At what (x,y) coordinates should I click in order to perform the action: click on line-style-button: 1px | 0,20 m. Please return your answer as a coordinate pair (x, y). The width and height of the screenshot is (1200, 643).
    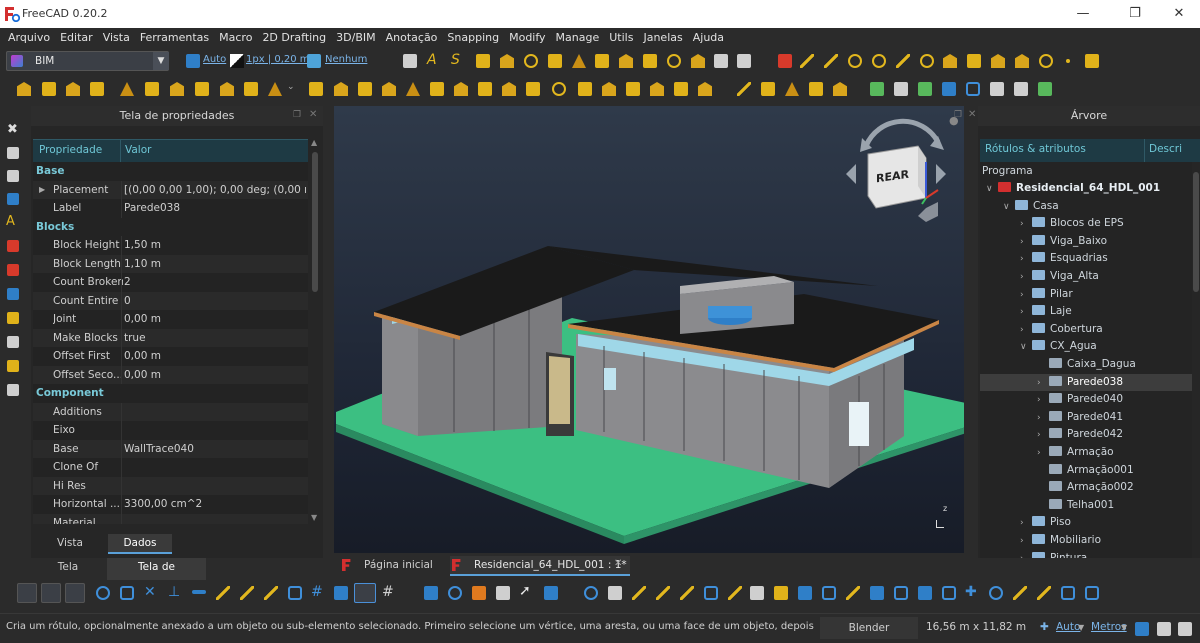
    Looking at the image, I should click on (278, 59).